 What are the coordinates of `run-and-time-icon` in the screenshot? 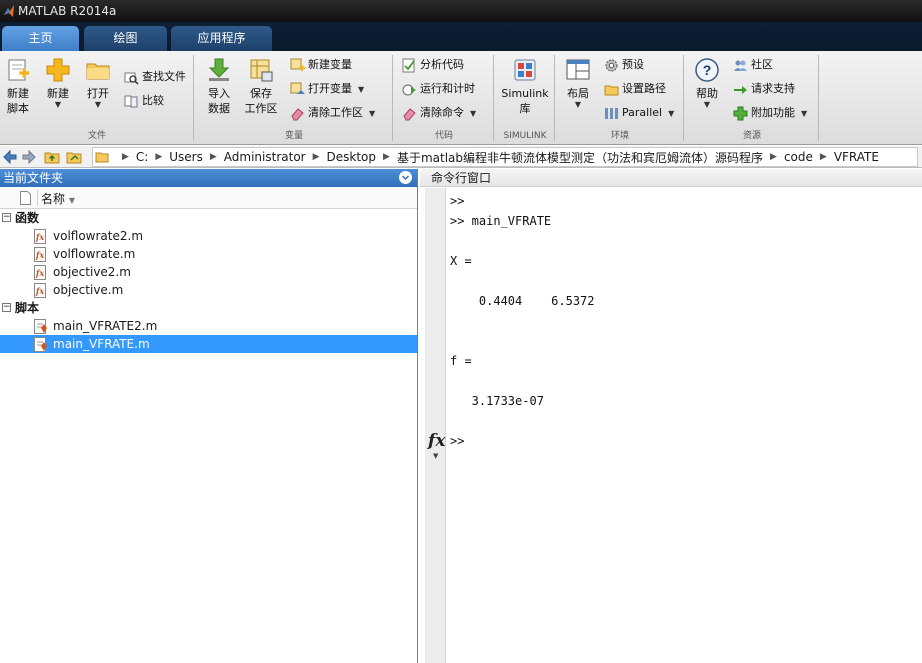 It's located at (409, 89).